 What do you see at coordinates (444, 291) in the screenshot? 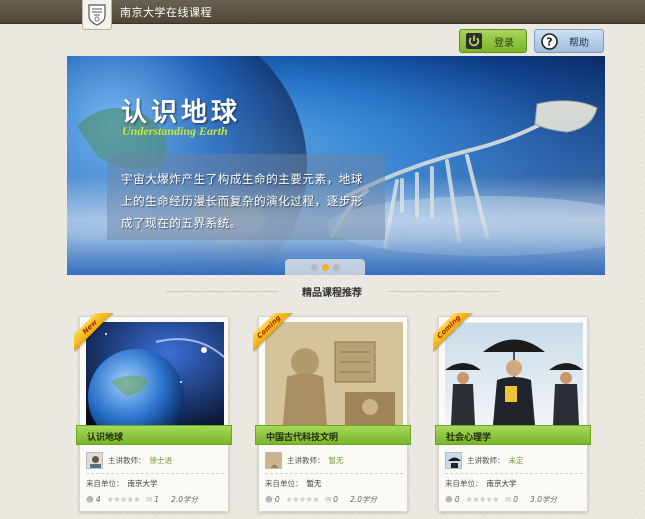
I see `section-divider-right` at bounding box center [444, 291].